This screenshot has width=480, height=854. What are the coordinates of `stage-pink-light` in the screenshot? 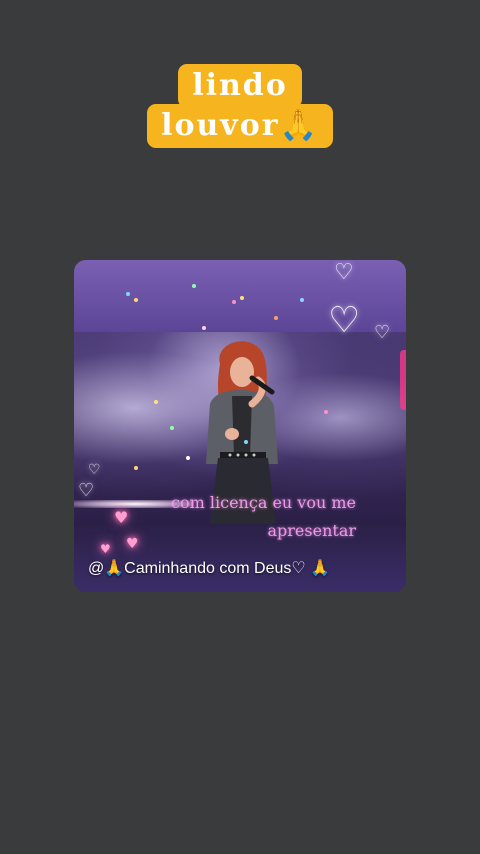 It's located at (403, 380).